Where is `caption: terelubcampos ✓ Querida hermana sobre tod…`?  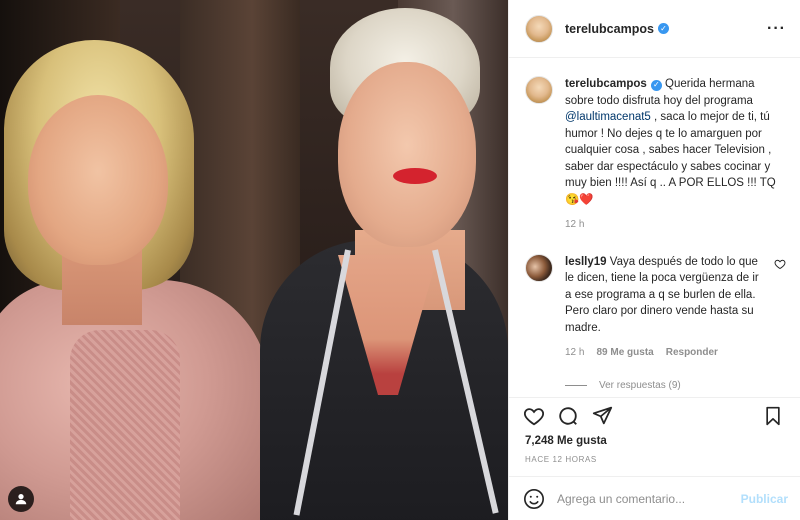 caption: terelubcampos ✓ Querida hermana sobre tod… is located at coordinates (655, 155).